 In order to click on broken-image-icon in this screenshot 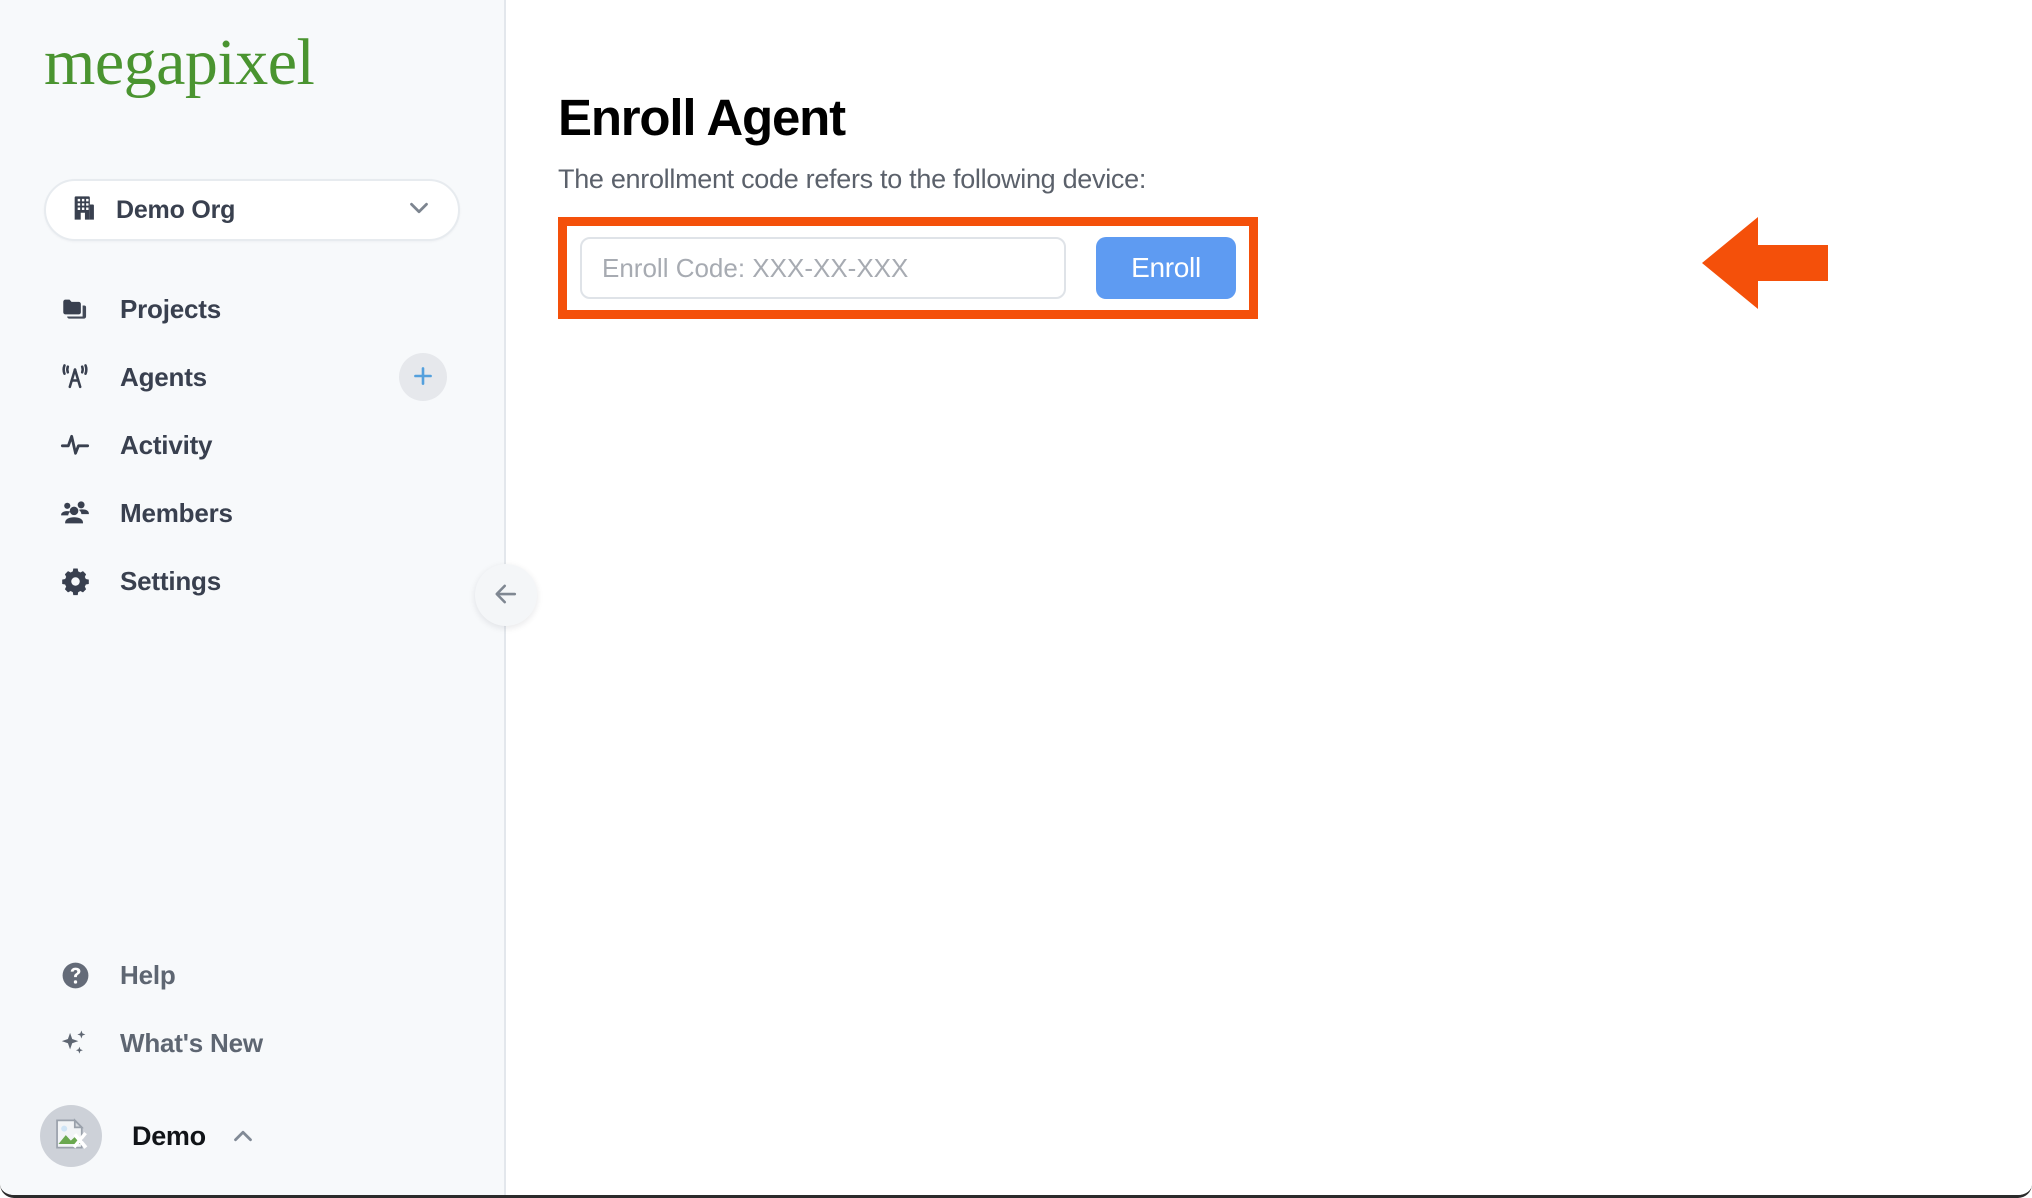, I will do `click(71, 1136)`.